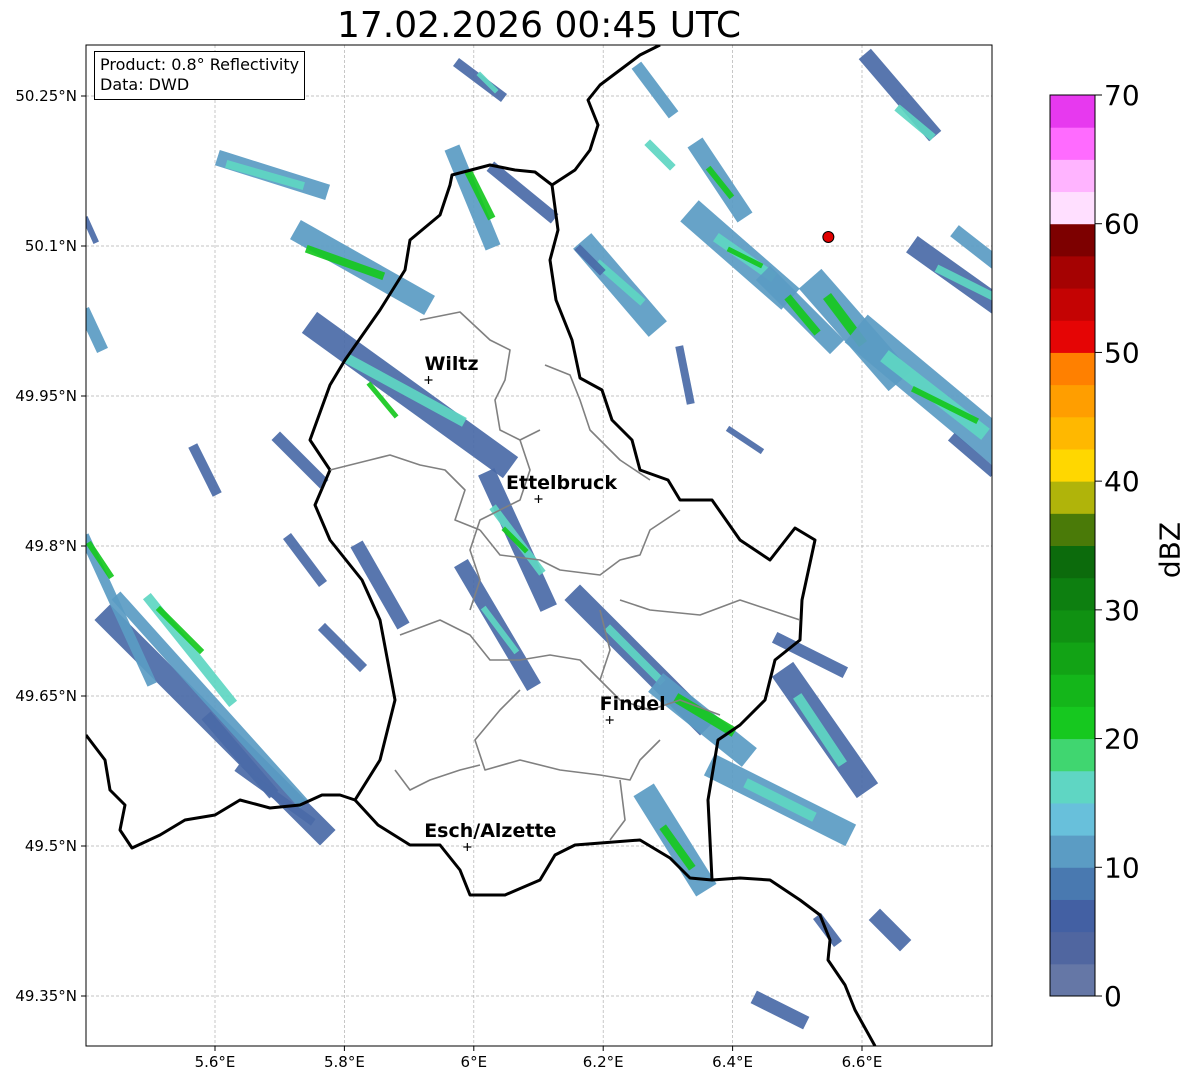 The height and width of the screenshot is (1081, 1184). I want to click on city-label: Esch/Alzette, so click(490, 831).